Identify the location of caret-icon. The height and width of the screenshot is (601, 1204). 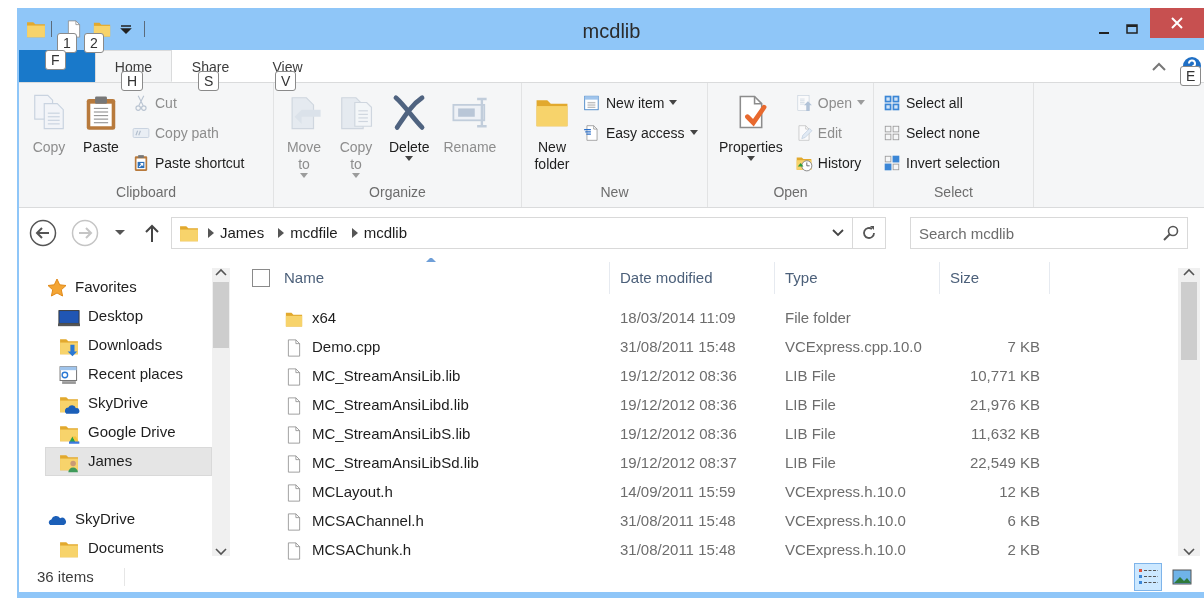
(120, 233).